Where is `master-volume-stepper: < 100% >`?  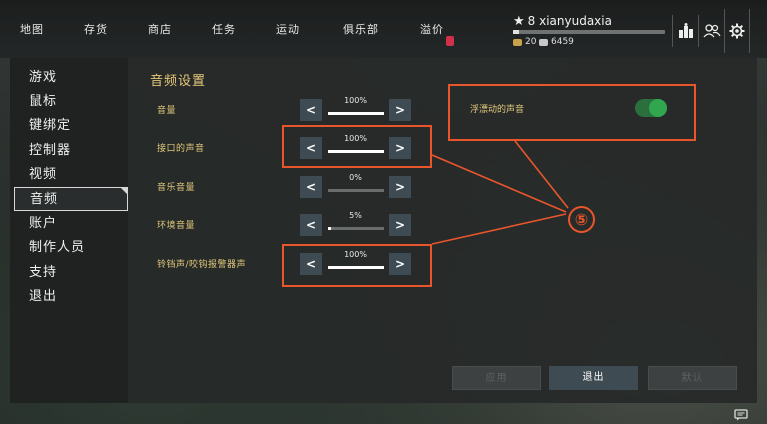 master-volume-stepper: < 100% > is located at coordinates (356, 108).